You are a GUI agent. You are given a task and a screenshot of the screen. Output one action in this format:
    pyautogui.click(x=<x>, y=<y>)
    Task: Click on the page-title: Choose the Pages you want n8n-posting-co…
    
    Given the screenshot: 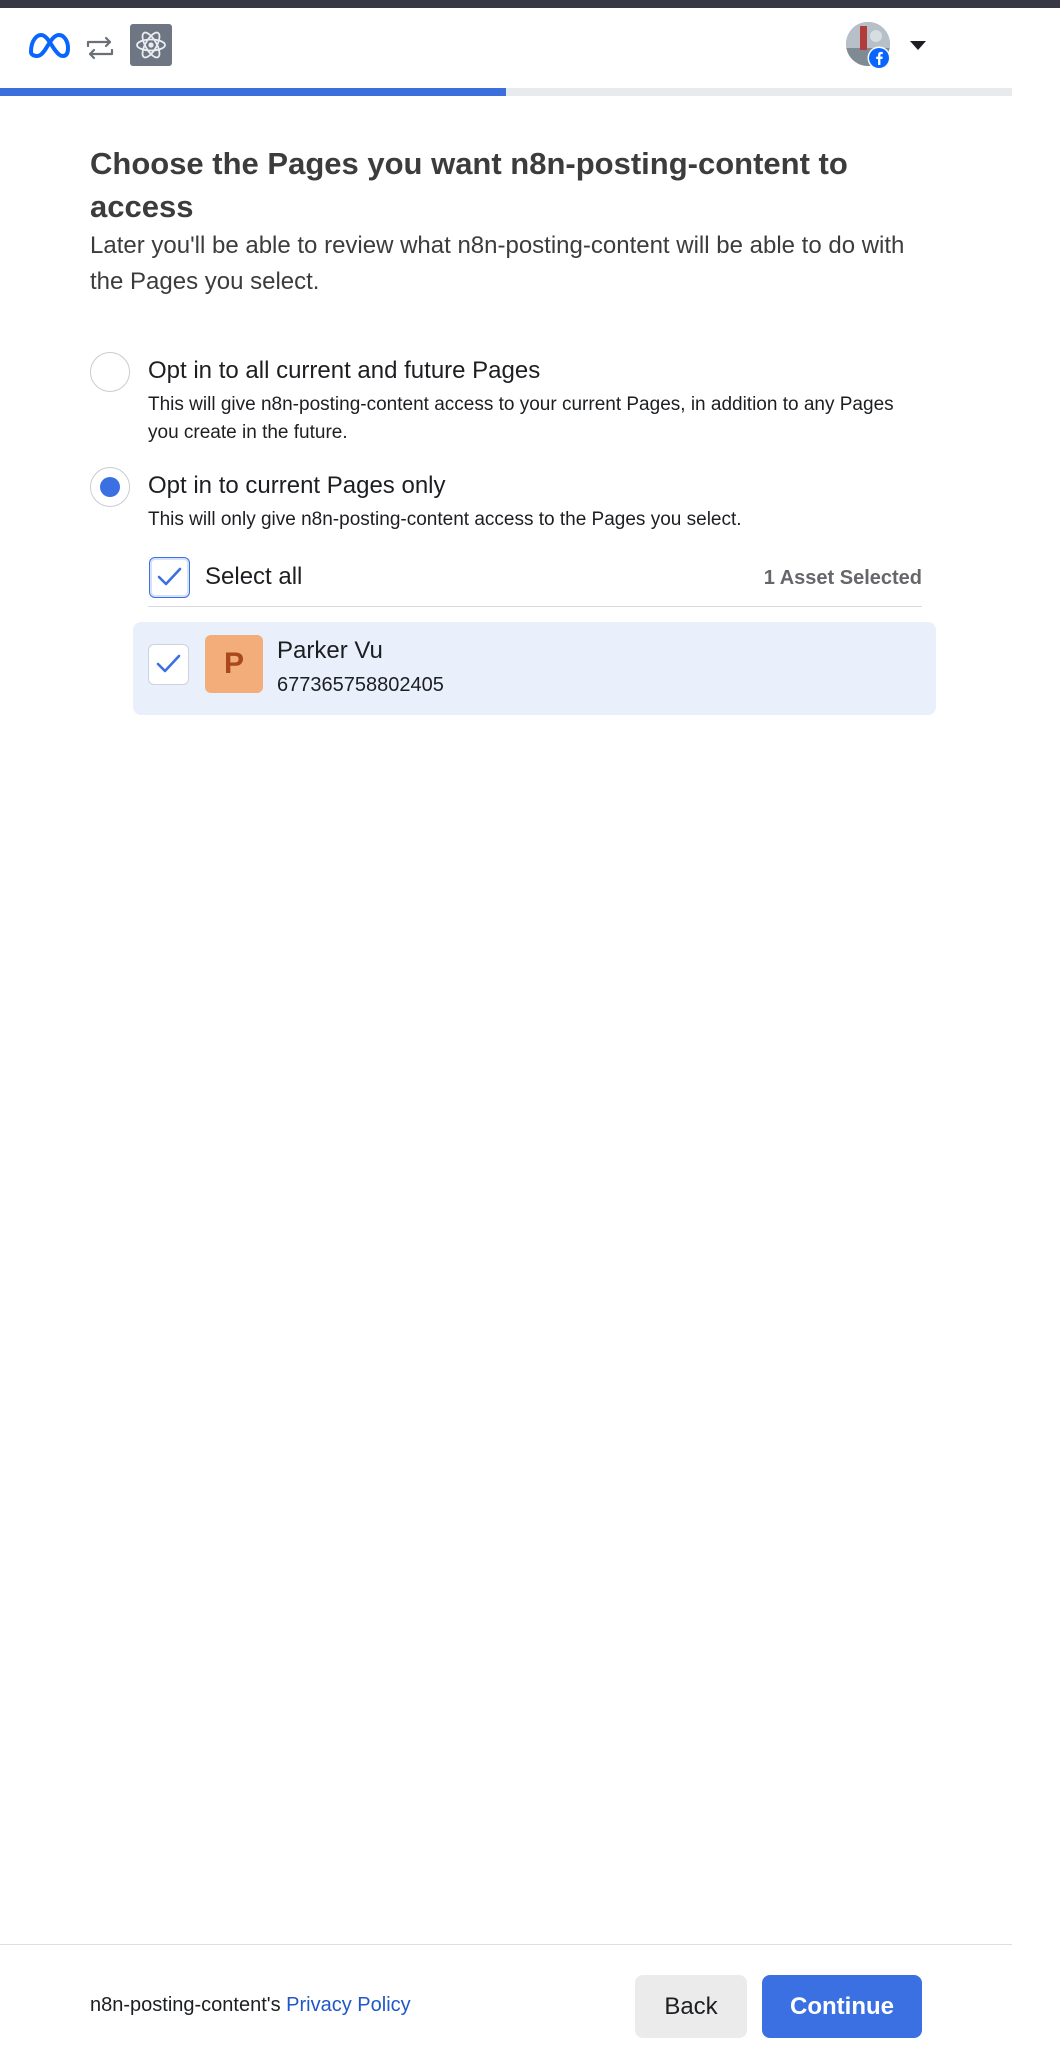 What is the action you would take?
    pyautogui.click(x=469, y=185)
    